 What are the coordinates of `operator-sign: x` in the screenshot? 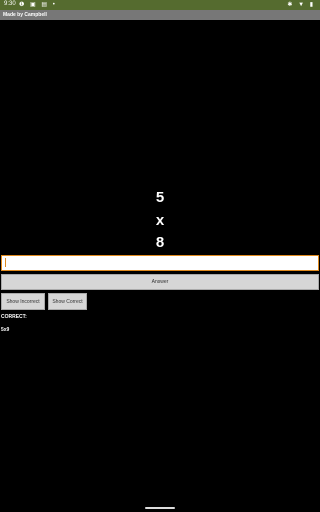 It's located at (160, 220).